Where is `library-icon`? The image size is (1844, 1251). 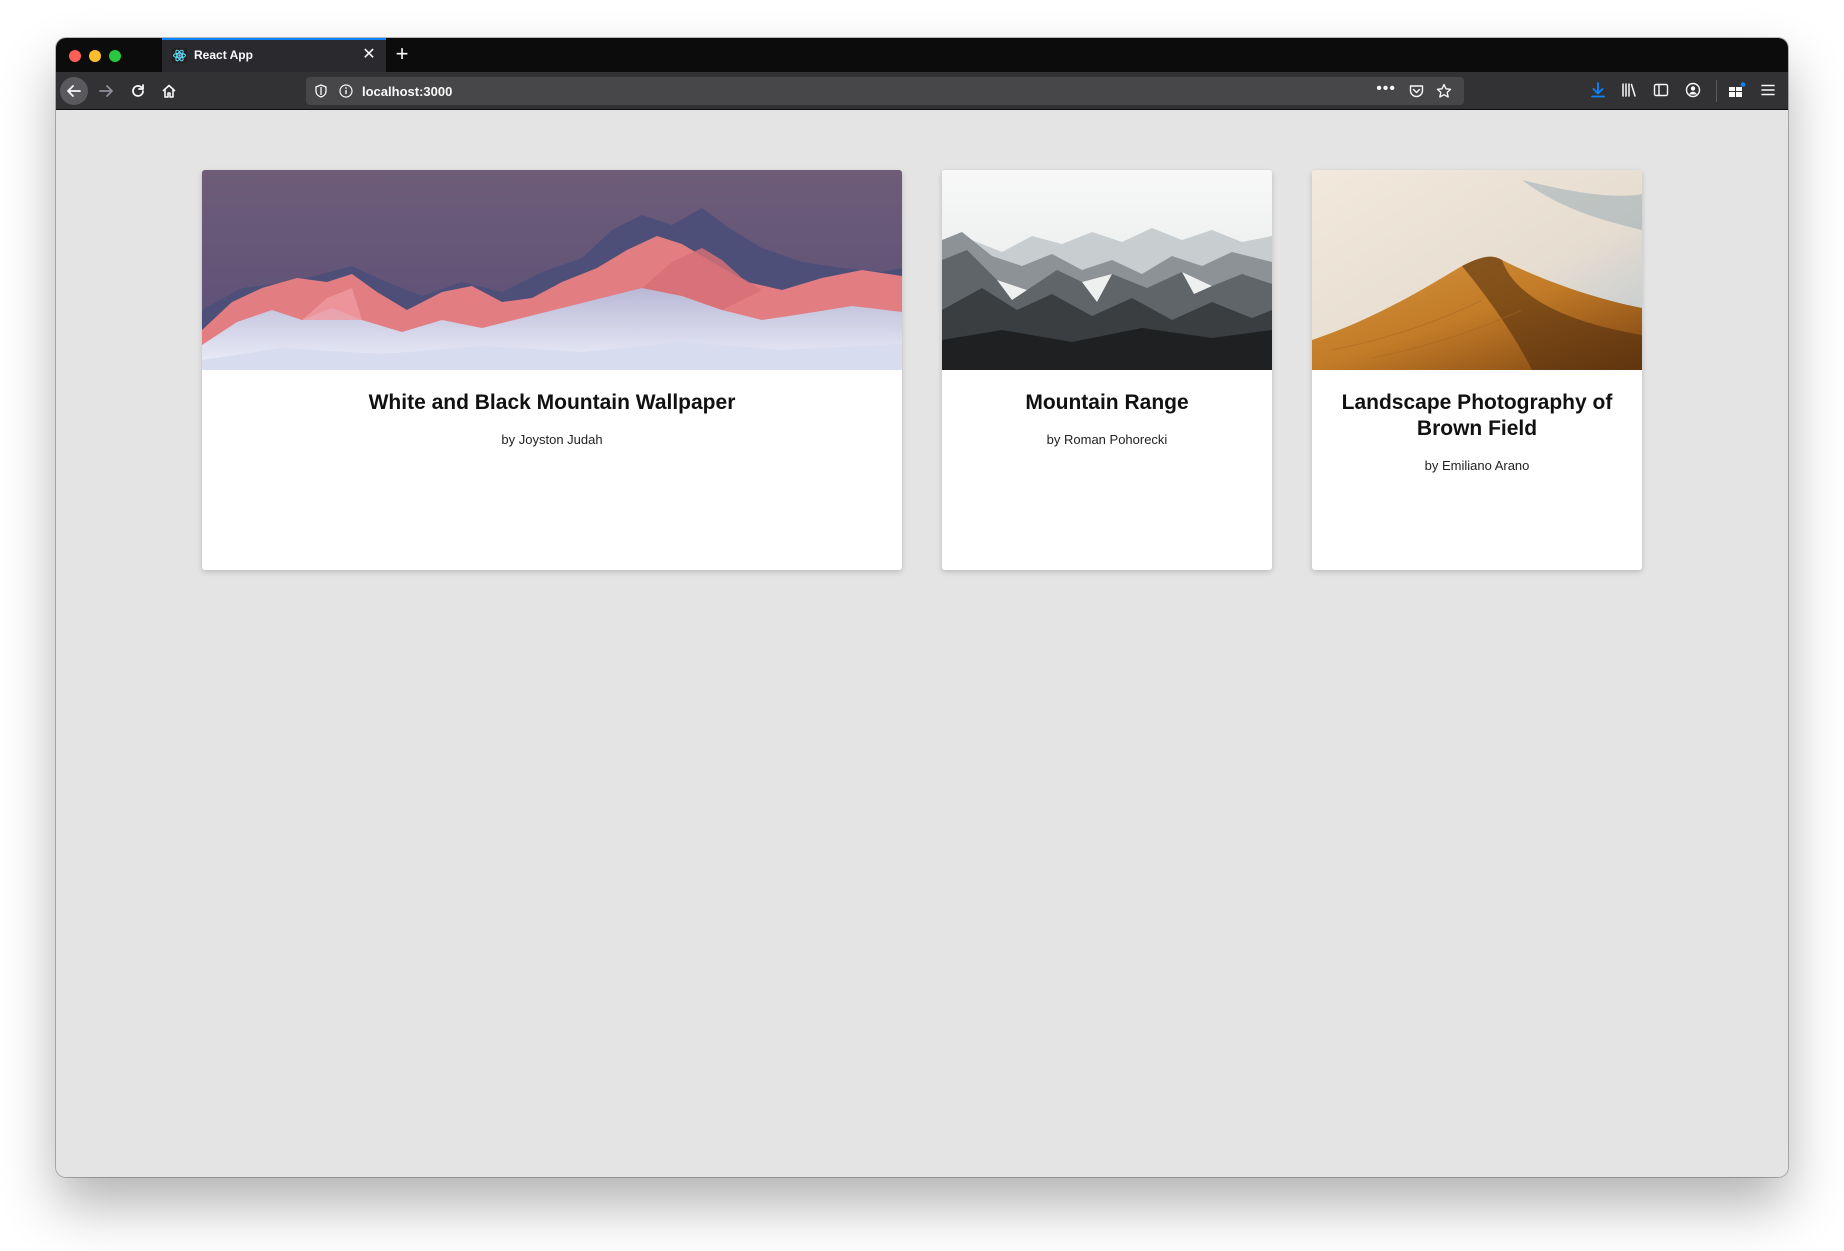
library-icon is located at coordinates (1629, 92).